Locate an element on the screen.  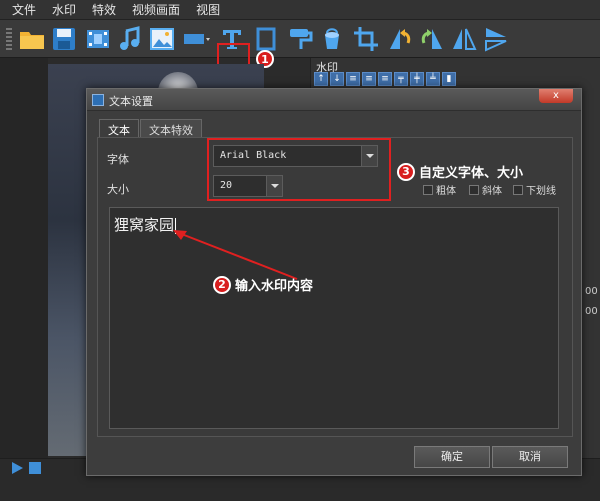
watermark-panel-tools: ↑ ↓ ≡ ≡ ≡ ╤ ╪ ╧ ▮ is located at coordinates (385, 79).